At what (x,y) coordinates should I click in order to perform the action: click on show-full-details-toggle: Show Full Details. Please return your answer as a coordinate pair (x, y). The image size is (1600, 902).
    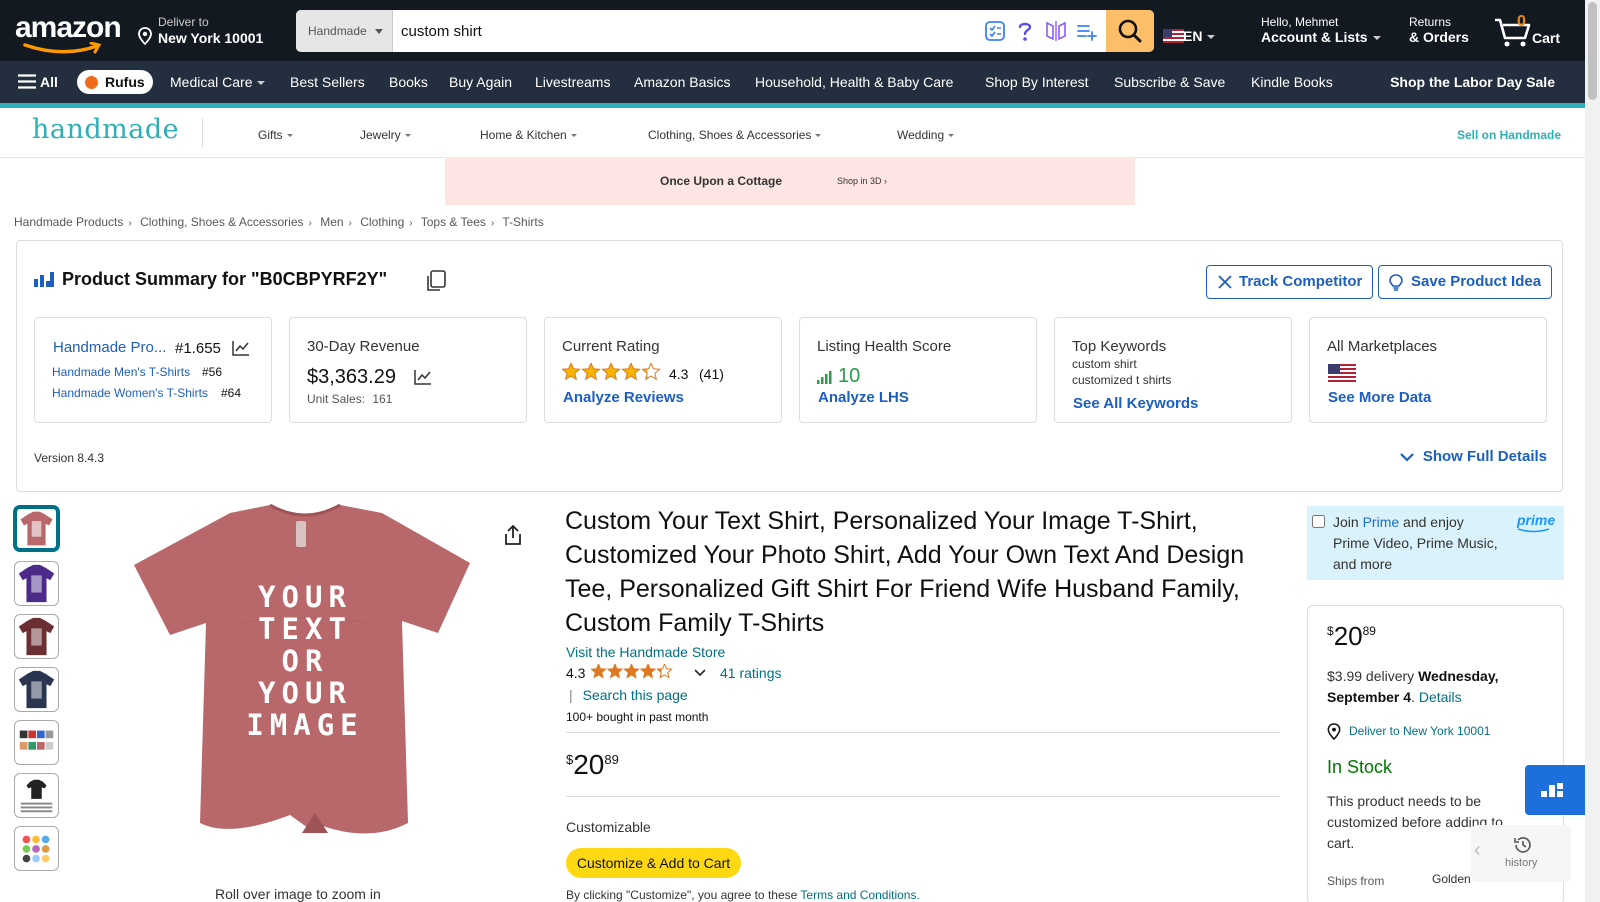
    Looking at the image, I should click on (1473, 456).